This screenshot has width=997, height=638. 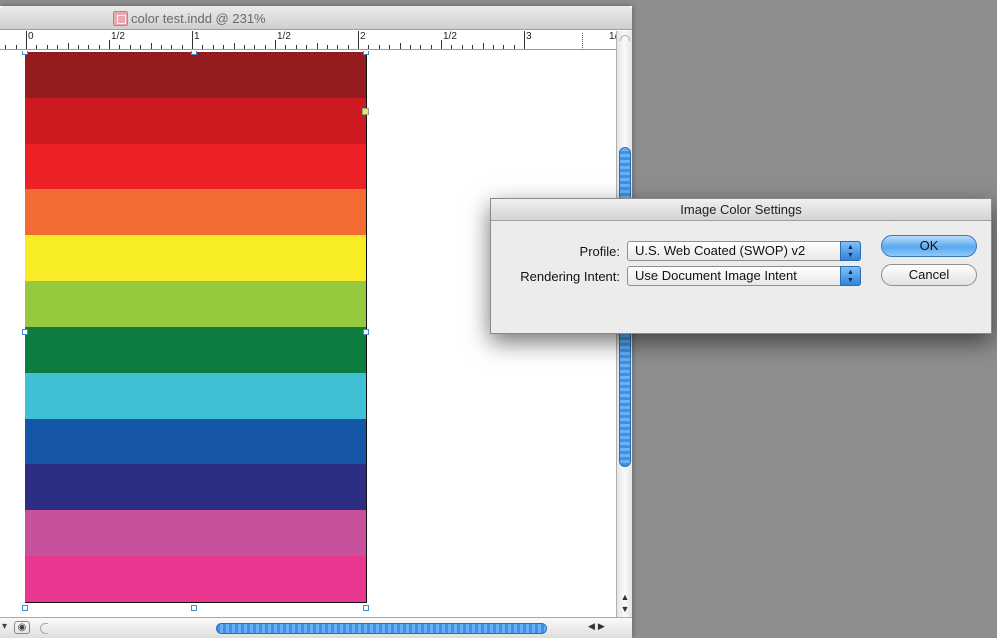 I want to click on rendering-intent-select: Use Document Image Intent ▲ ▼, so click(x=744, y=276).